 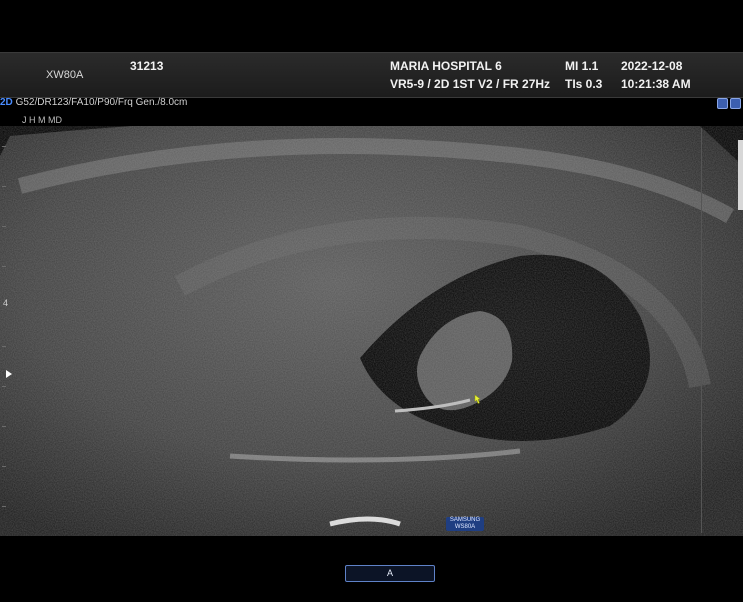 What do you see at coordinates (656, 84) in the screenshot?
I see `exam-time: 10:21:38 AM` at bounding box center [656, 84].